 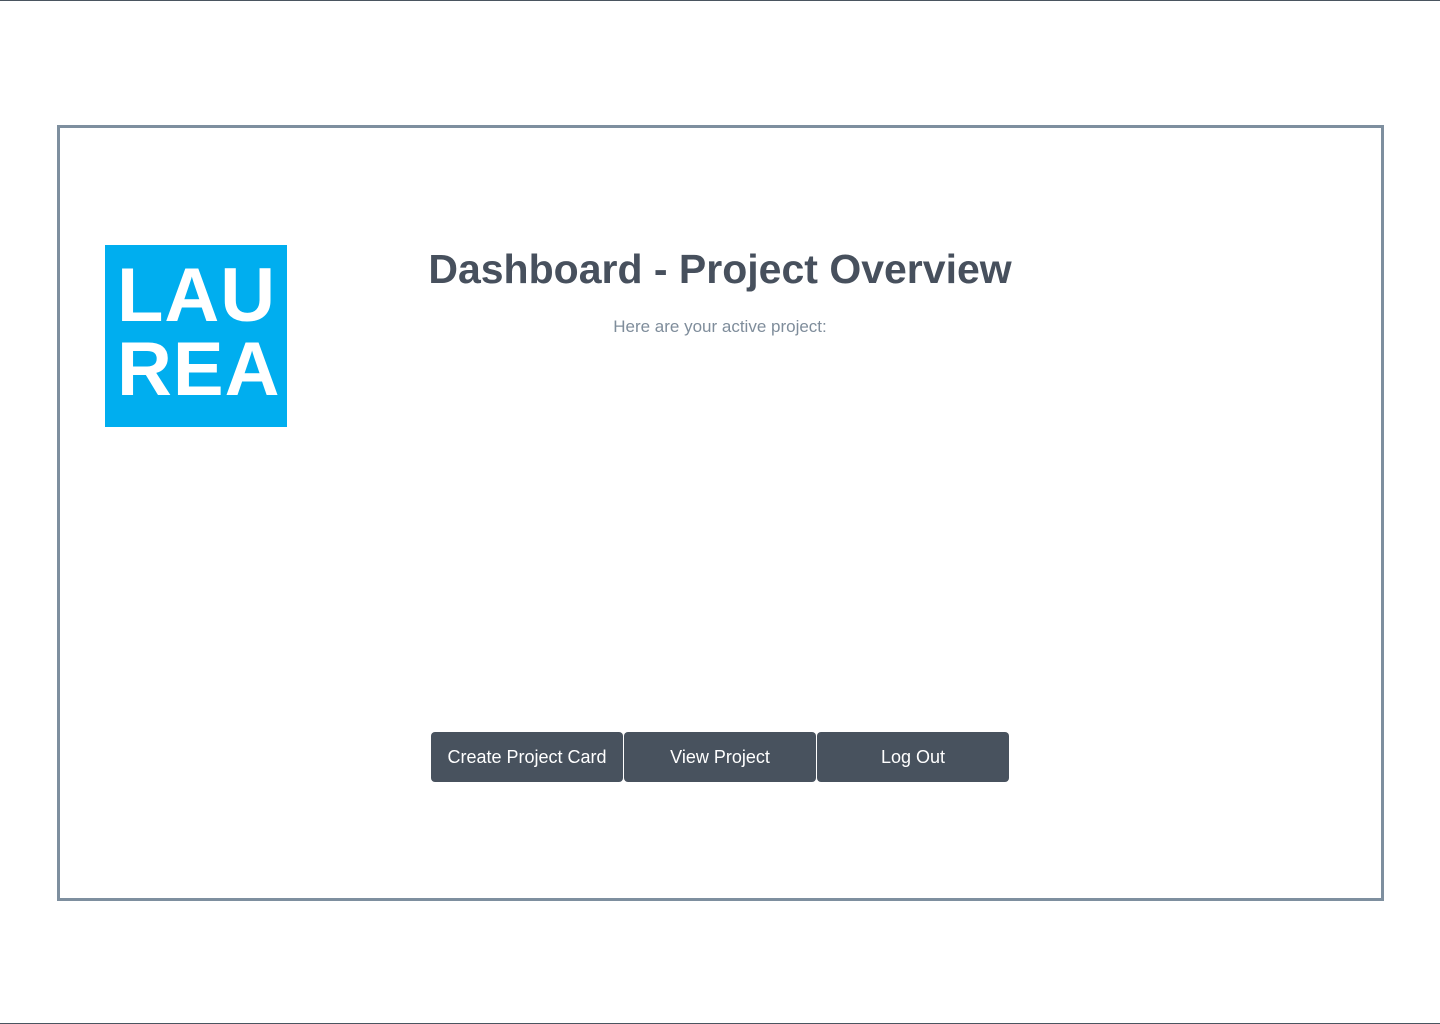 I want to click on create-project-card-button: Create Project Card, so click(x=527, y=757).